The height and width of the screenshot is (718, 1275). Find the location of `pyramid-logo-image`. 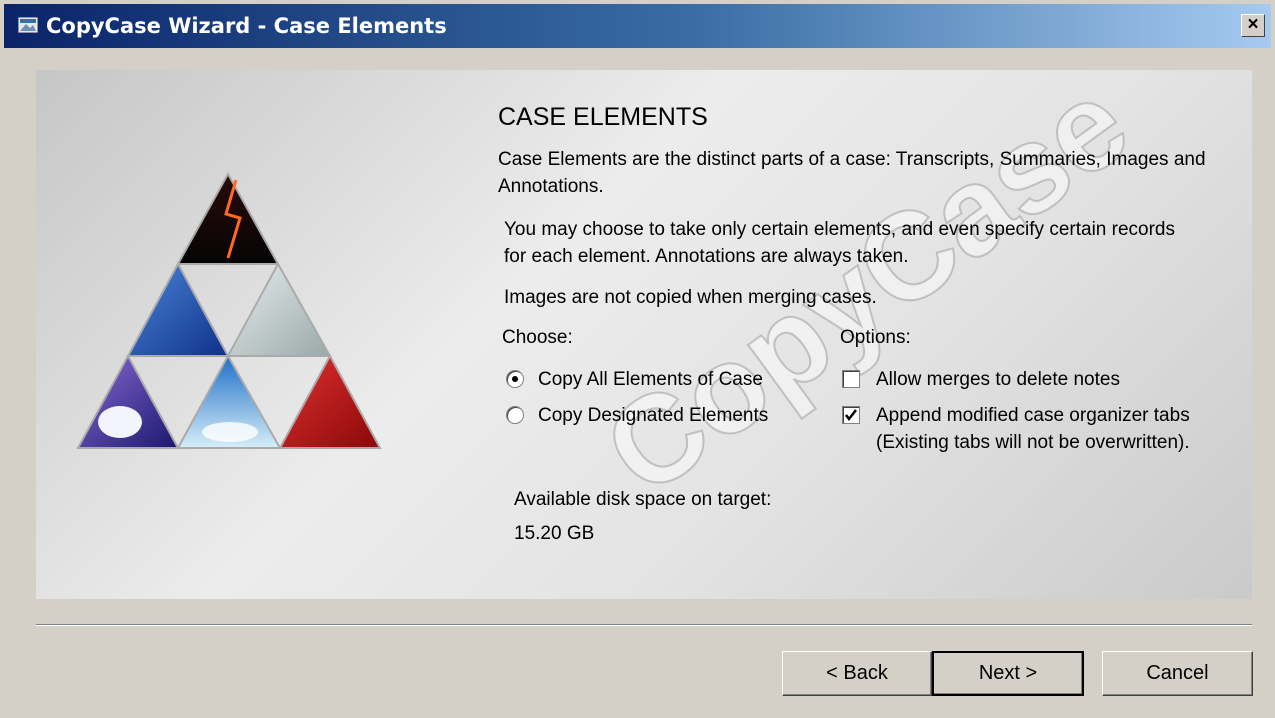

pyramid-logo-image is located at coordinates (229, 310).